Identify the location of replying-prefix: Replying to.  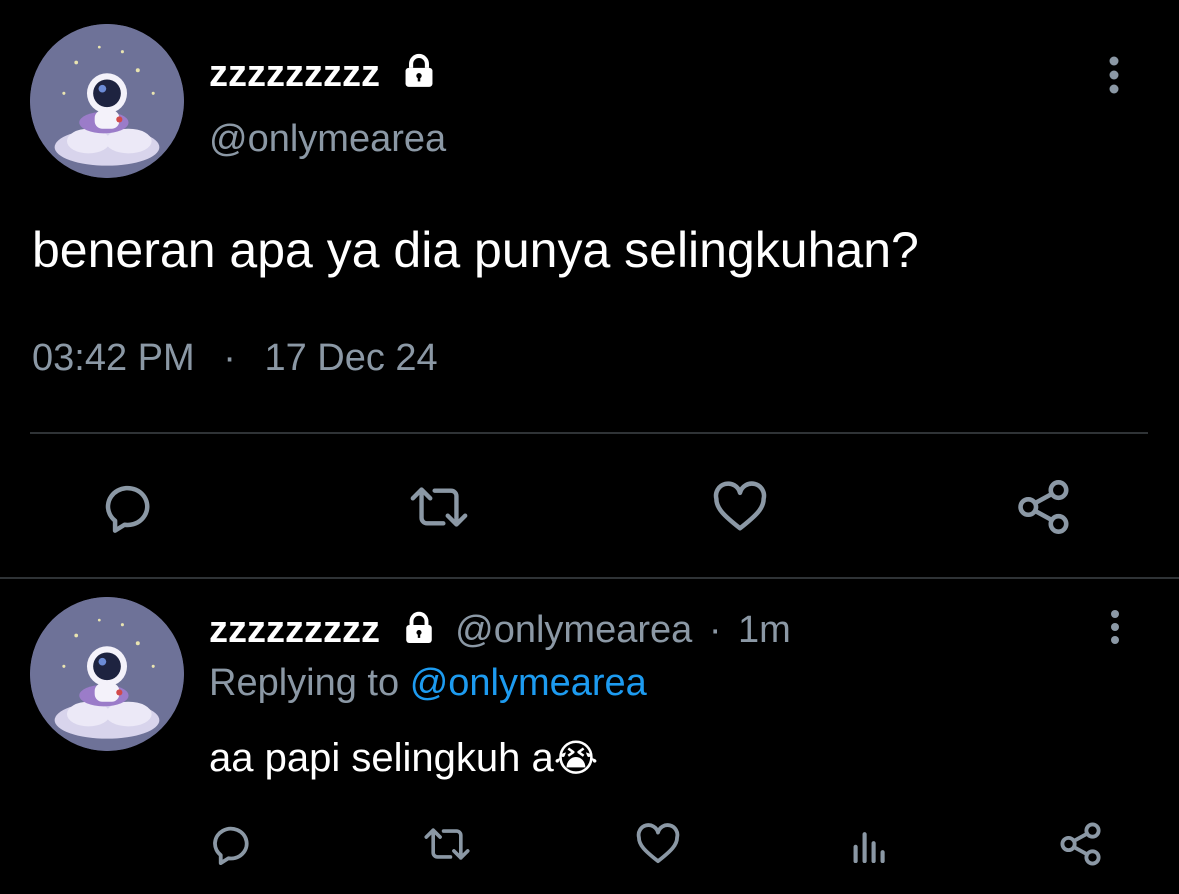
(304, 683).